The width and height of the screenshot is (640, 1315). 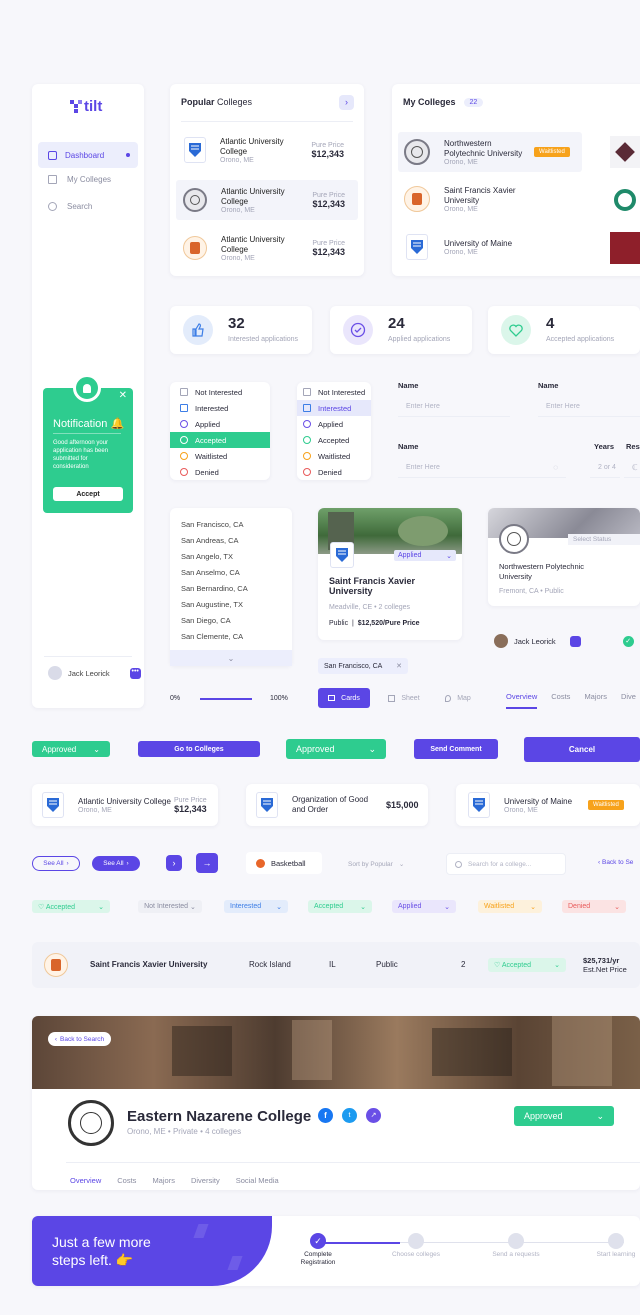 What do you see at coordinates (199, 749) in the screenshot?
I see `go-to-colleges-button: Go to Colleges` at bounding box center [199, 749].